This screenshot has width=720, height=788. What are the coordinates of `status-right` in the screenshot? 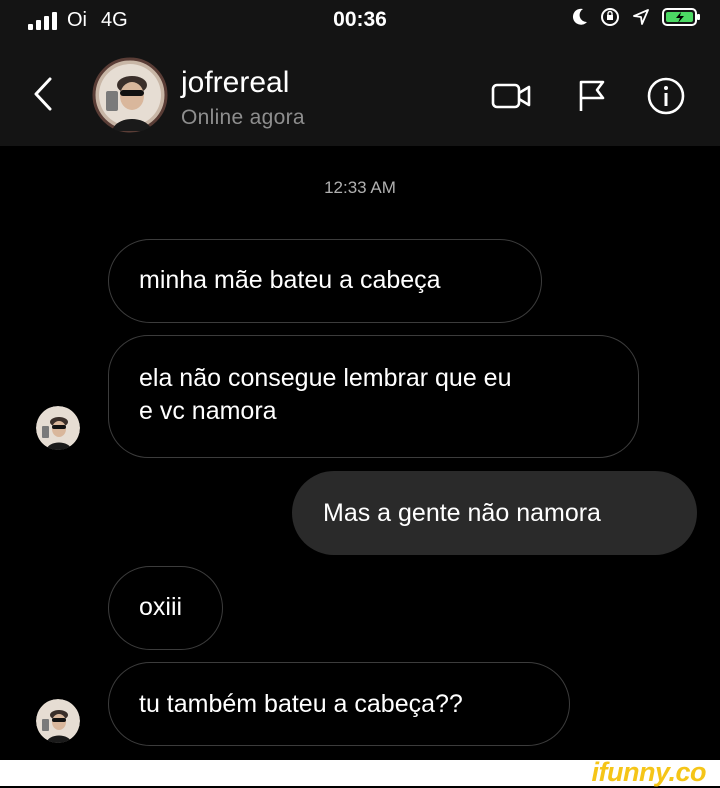 It's located at (637, 17).